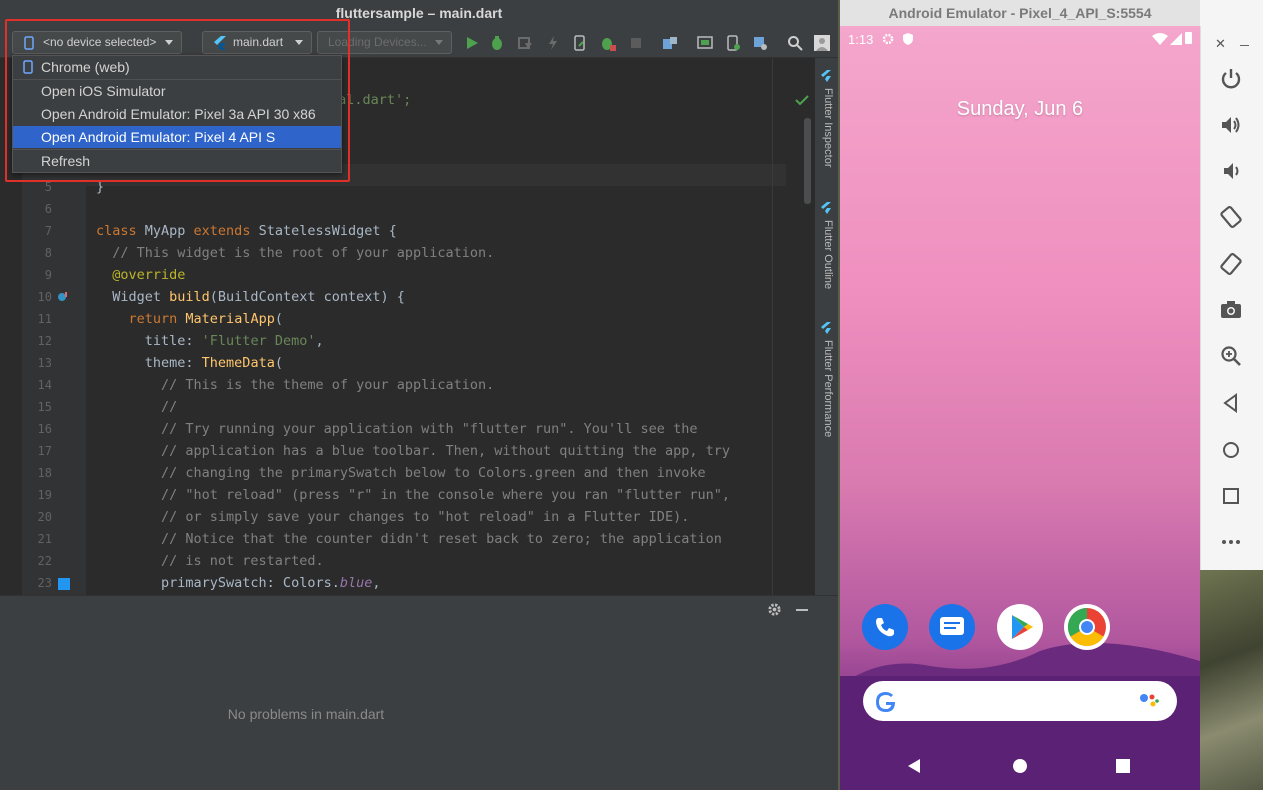 Image resolution: width=1263 pixels, height=790 pixels. What do you see at coordinates (1231, 310) in the screenshot?
I see `camera-icon` at bounding box center [1231, 310].